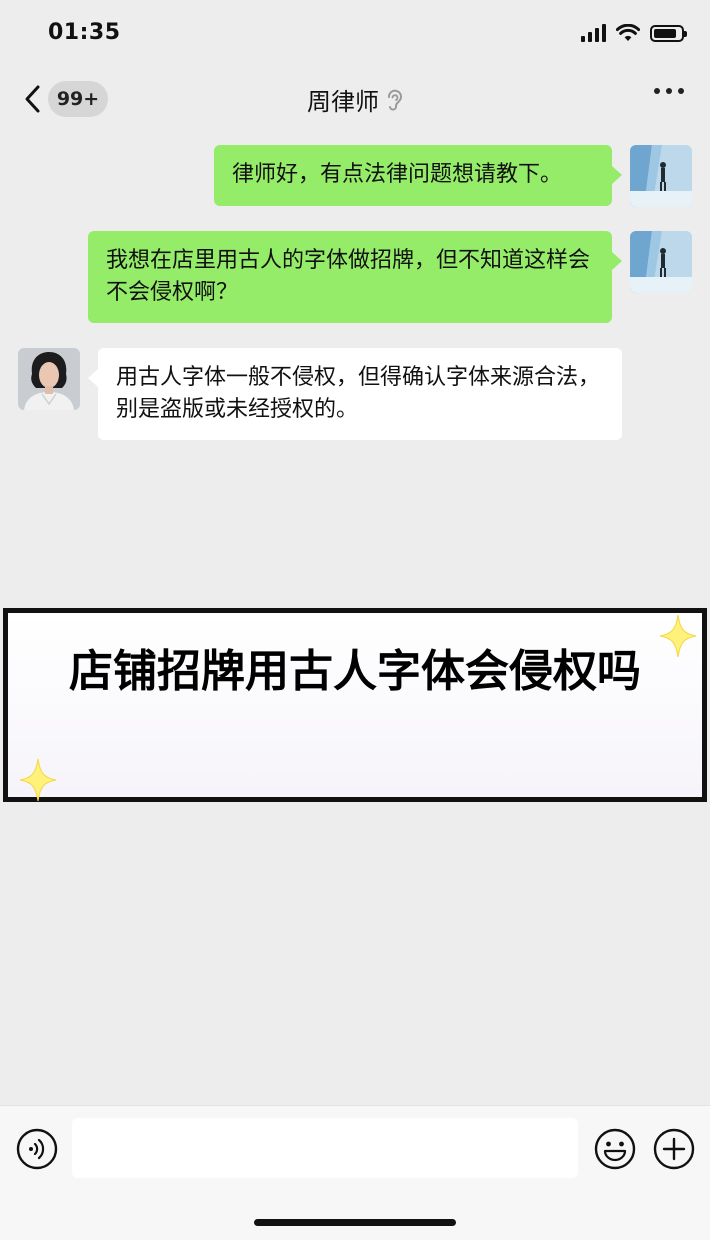 The image size is (710, 1240). Describe the element at coordinates (628, 32) in the screenshot. I see `wifi-icon` at that location.